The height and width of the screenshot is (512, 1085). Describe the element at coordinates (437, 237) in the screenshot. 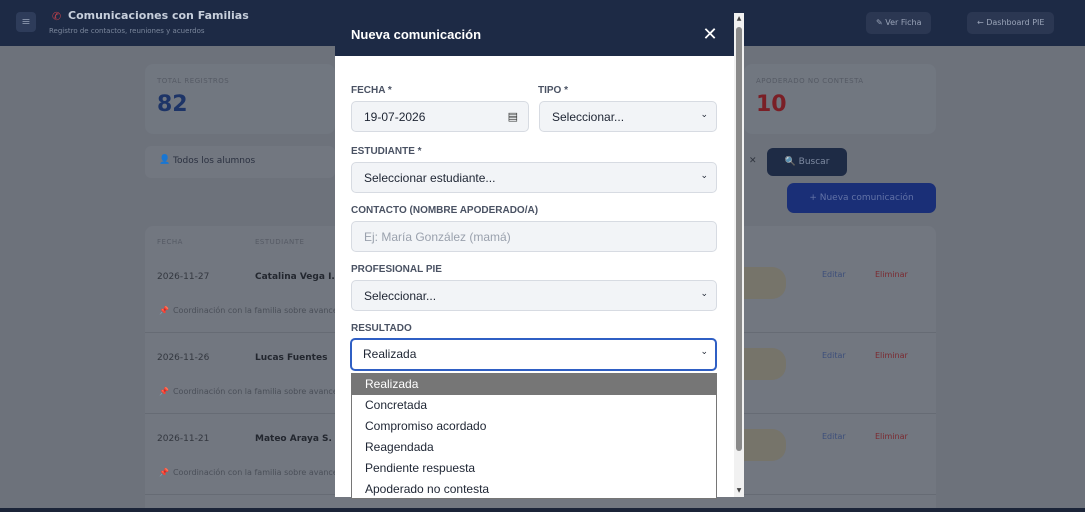

I see `contacto-placeholder: Ej: María González (mamá)` at that location.